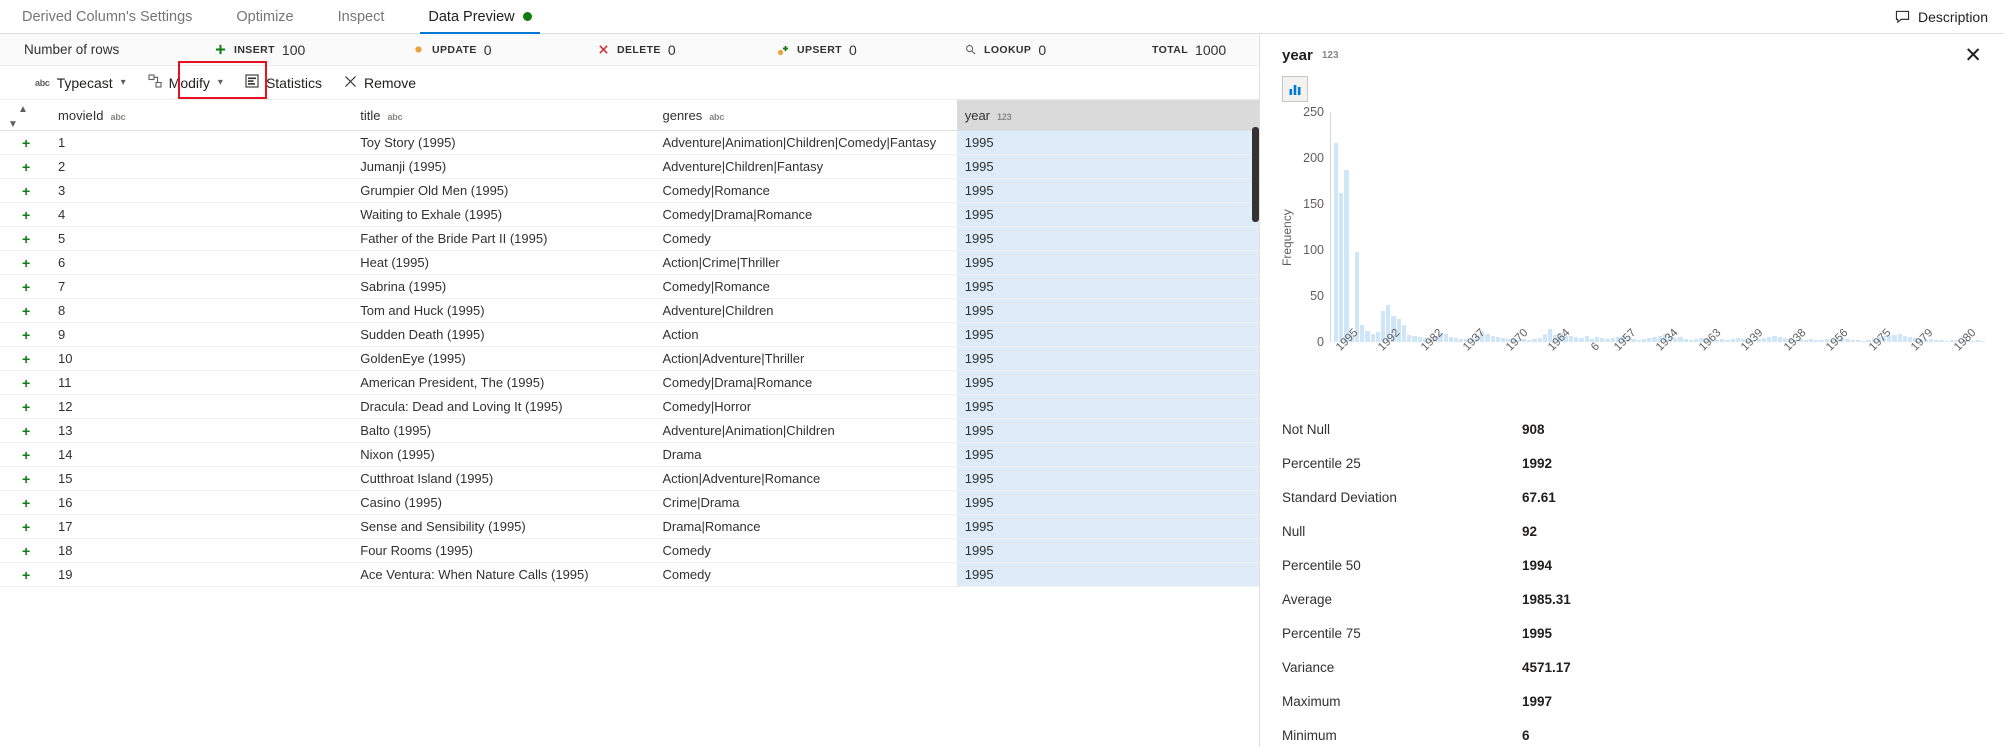 Image resolution: width=2004 pixels, height=747 pixels. Describe the element at coordinates (123, 82) in the screenshot. I see `chevron-down-icon: ▾` at that location.